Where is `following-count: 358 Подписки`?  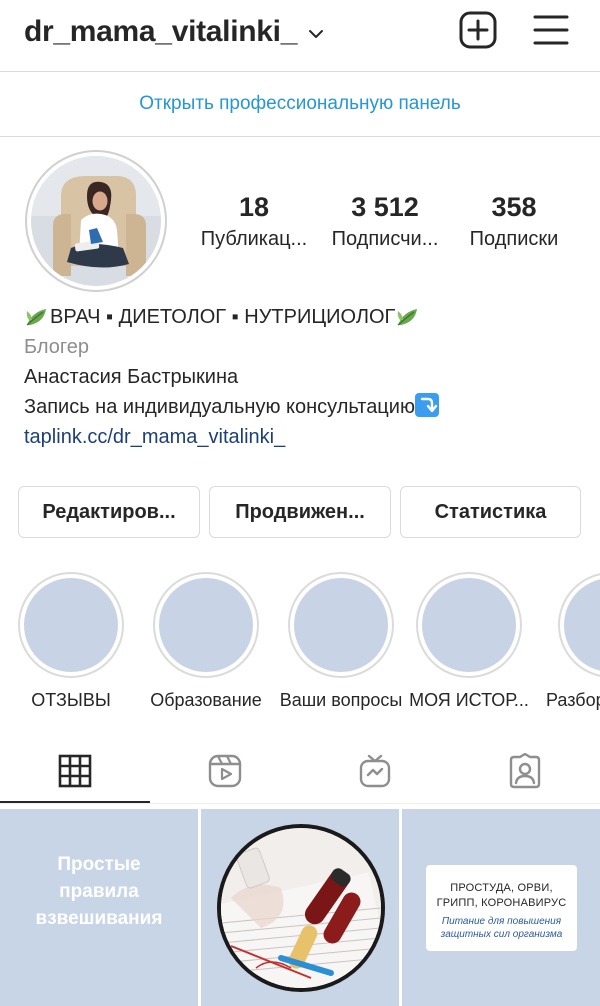 following-count: 358 Подписки is located at coordinates (514, 222).